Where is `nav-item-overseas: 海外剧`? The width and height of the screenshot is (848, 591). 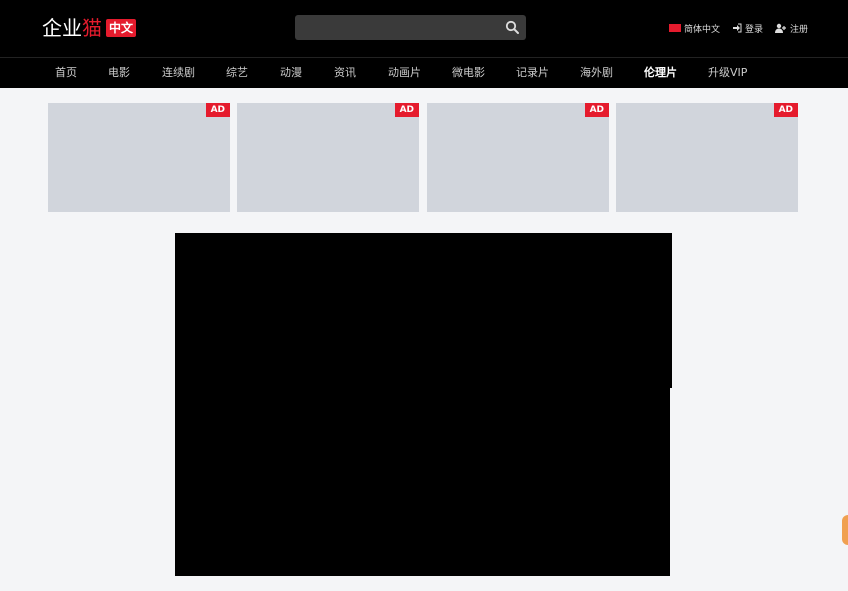
nav-item-overseas: 海外剧 is located at coordinates (596, 73).